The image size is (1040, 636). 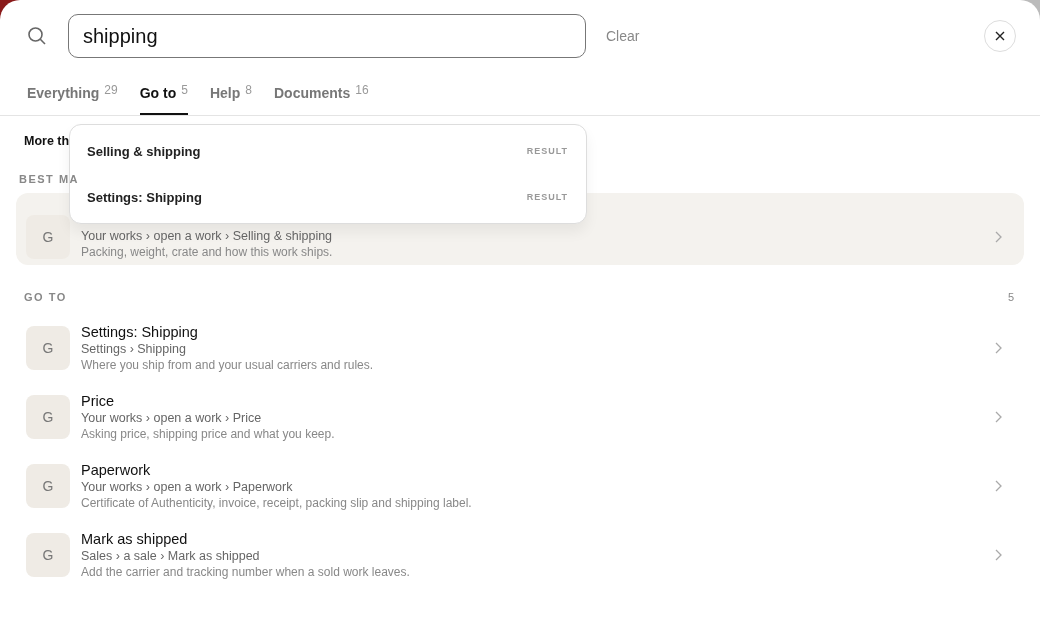 What do you see at coordinates (228, 364) in the screenshot?
I see `item-description: Where you ship from and your usual carriers and rules.` at bounding box center [228, 364].